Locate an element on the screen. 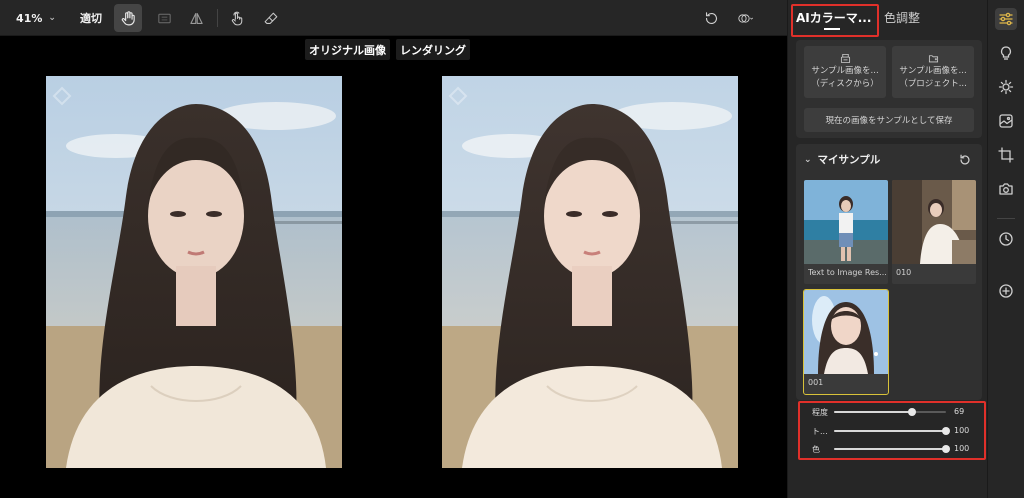  slider-label: 色 is located at coordinates (816, 449).